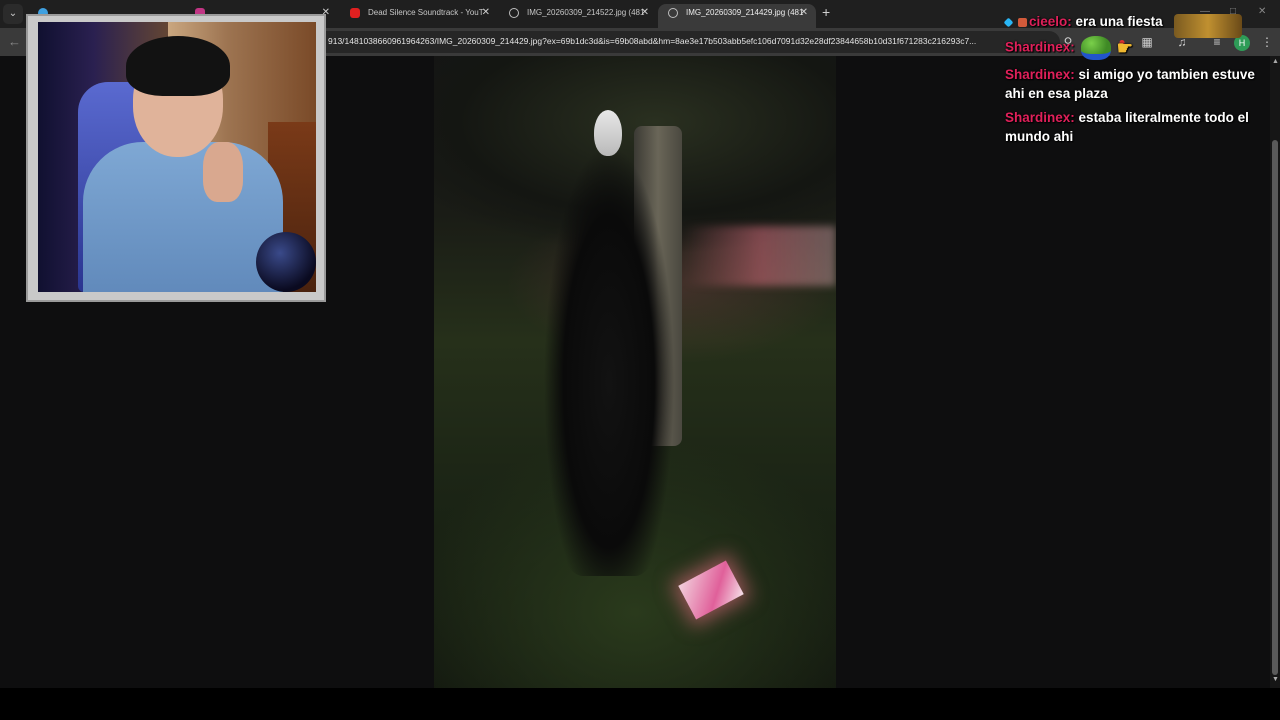 This screenshot has height=720, width=1280. Describe the element at coordinates (826, 12) in the screenshot. I see `new-tab-button: +` at that location.